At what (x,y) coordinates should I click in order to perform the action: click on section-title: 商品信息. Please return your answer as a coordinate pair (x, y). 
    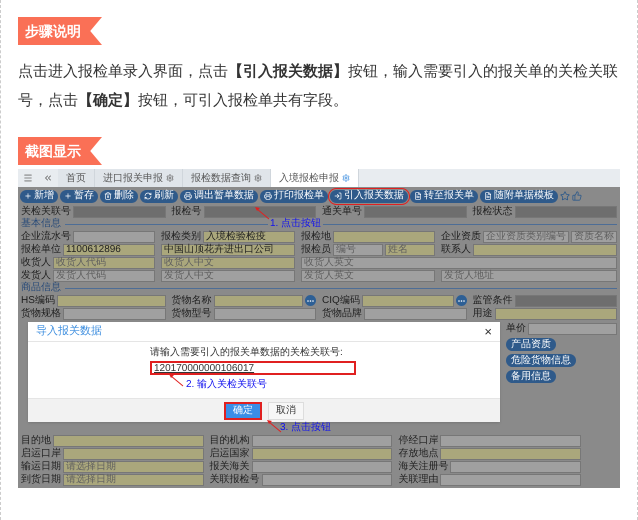
    Looking at the image, I should click on (41, 288).